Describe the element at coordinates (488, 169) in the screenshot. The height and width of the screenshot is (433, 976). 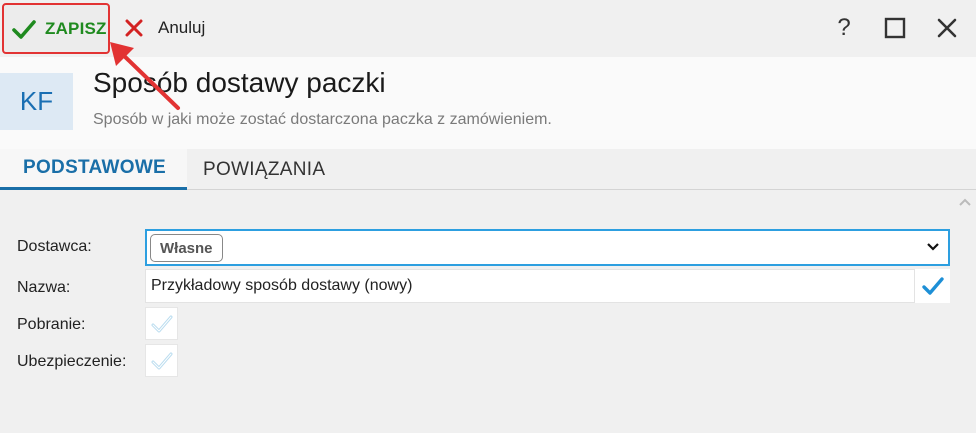
I see `tab-bar: PODSTAWOWE POWIĄZANIA` at that location.